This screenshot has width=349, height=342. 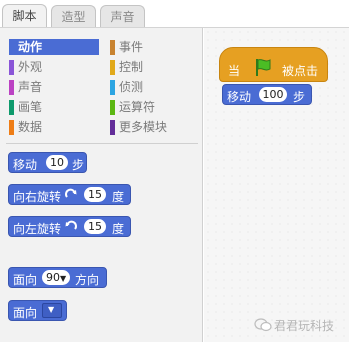 I want to click on move-steps-block: 移动 10 步, so click(x=47, y=162).